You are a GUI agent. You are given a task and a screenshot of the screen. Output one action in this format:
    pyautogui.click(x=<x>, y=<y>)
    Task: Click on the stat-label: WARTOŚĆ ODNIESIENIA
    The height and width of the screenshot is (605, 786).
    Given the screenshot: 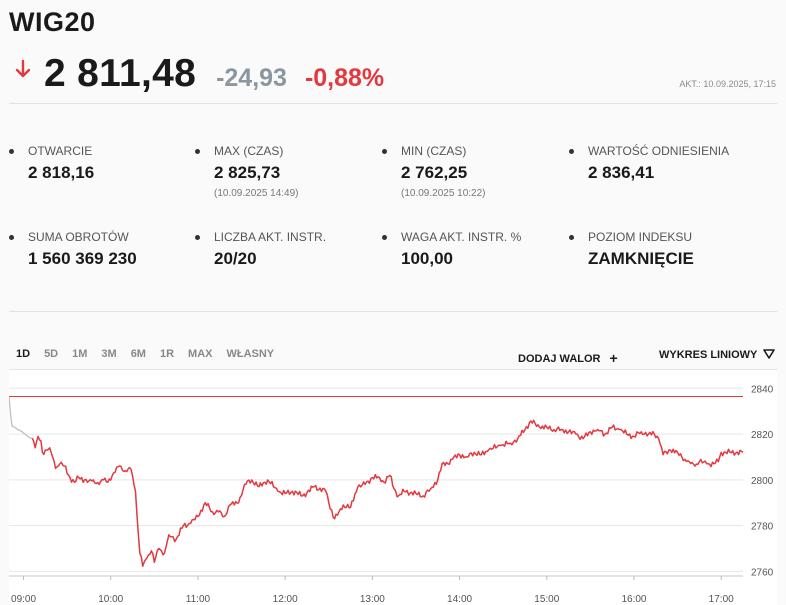 What is the action you would take?
    pyautogui.click(x=659, y=151)
    